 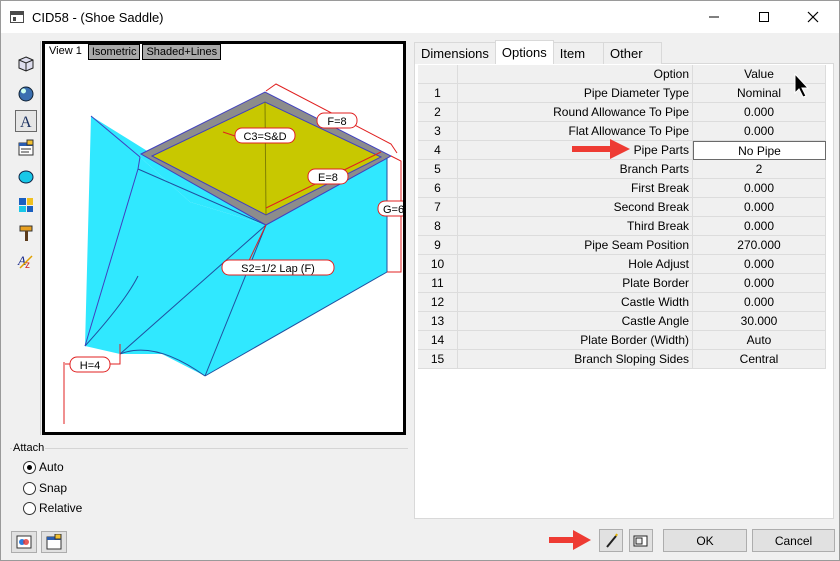 I want to click on view-cube-button, so click(x=26, y=64).